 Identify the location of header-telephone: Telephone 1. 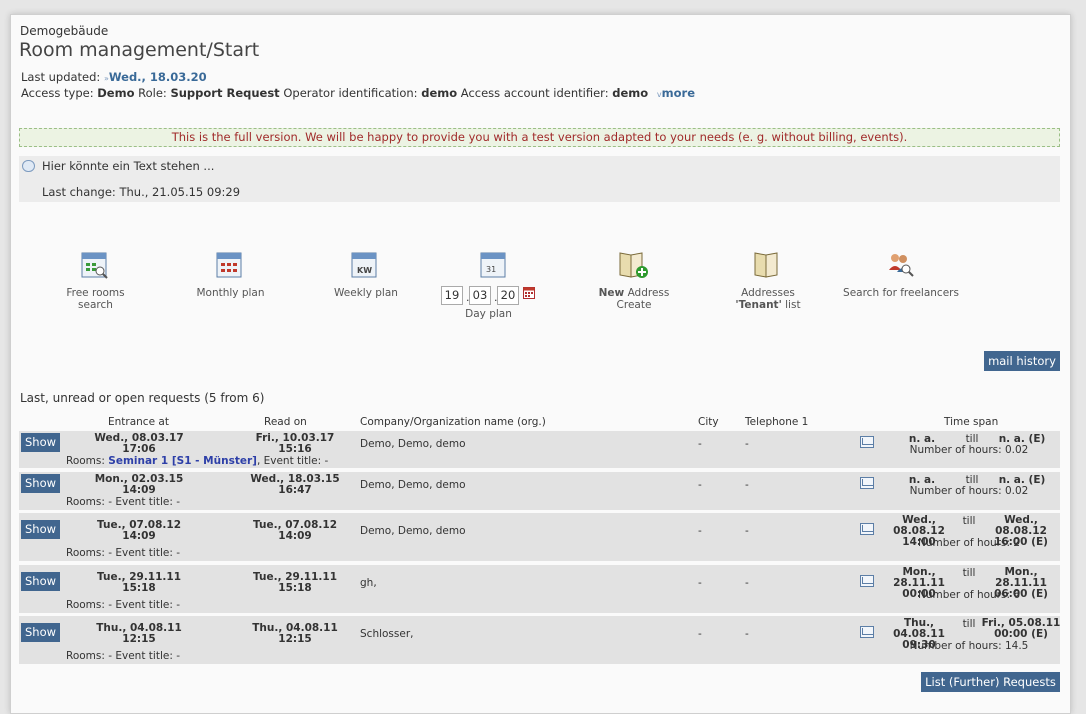
(777, 422).